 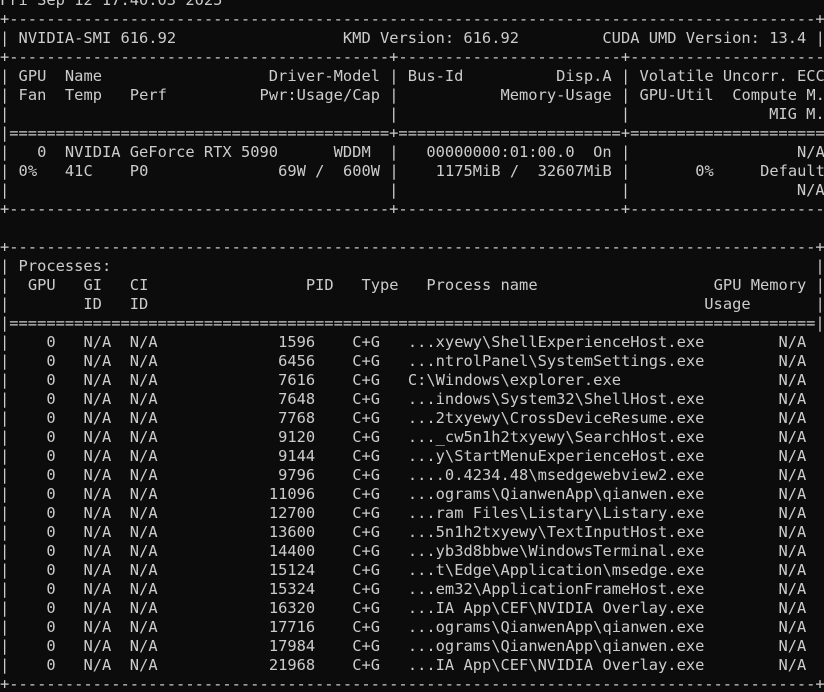 What do you see at coordinates (292, 513) in the screenshot?
I see `proc-pid: 12700` at bounding box center [292, 513].